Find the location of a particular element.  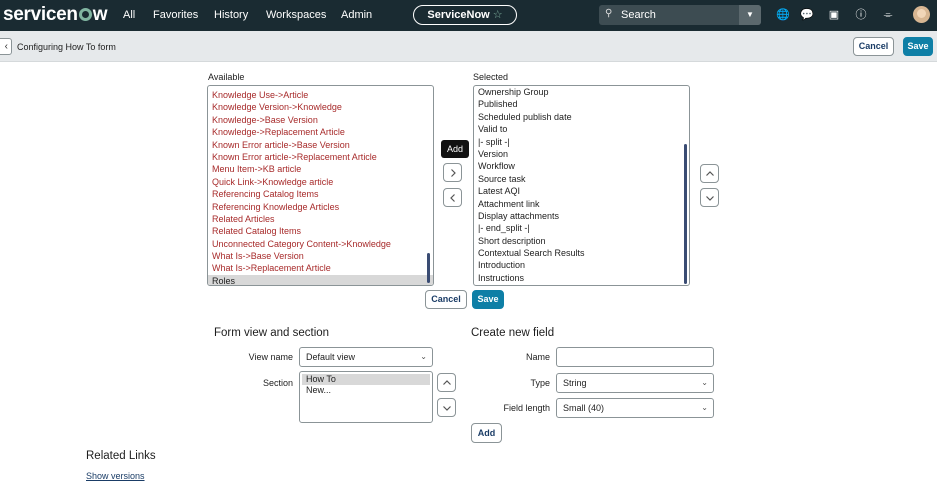

add-tooltip: Add is located at coordinates (455, 149).